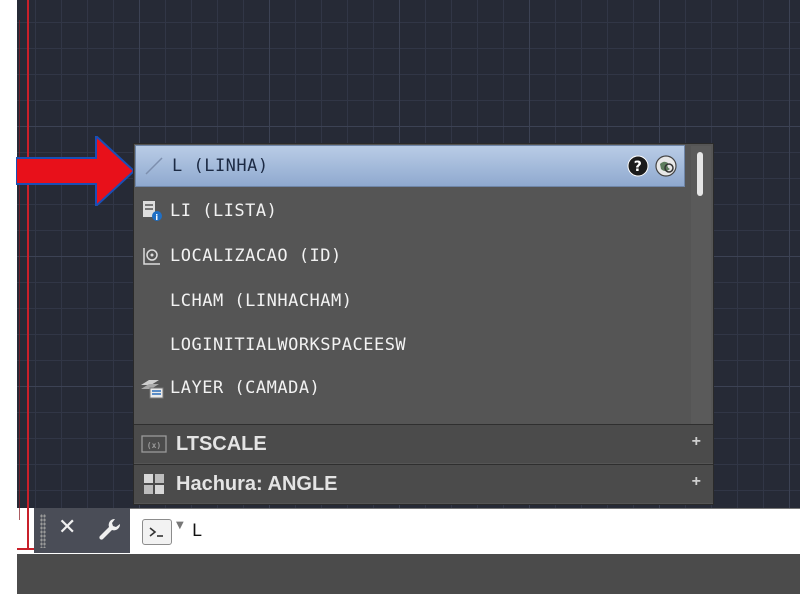  What do you see at coordinates (412, 211) in the screenshot?
I see `suggestion-item-list: i LI (LISTA)` at bounding box center [412, 211].